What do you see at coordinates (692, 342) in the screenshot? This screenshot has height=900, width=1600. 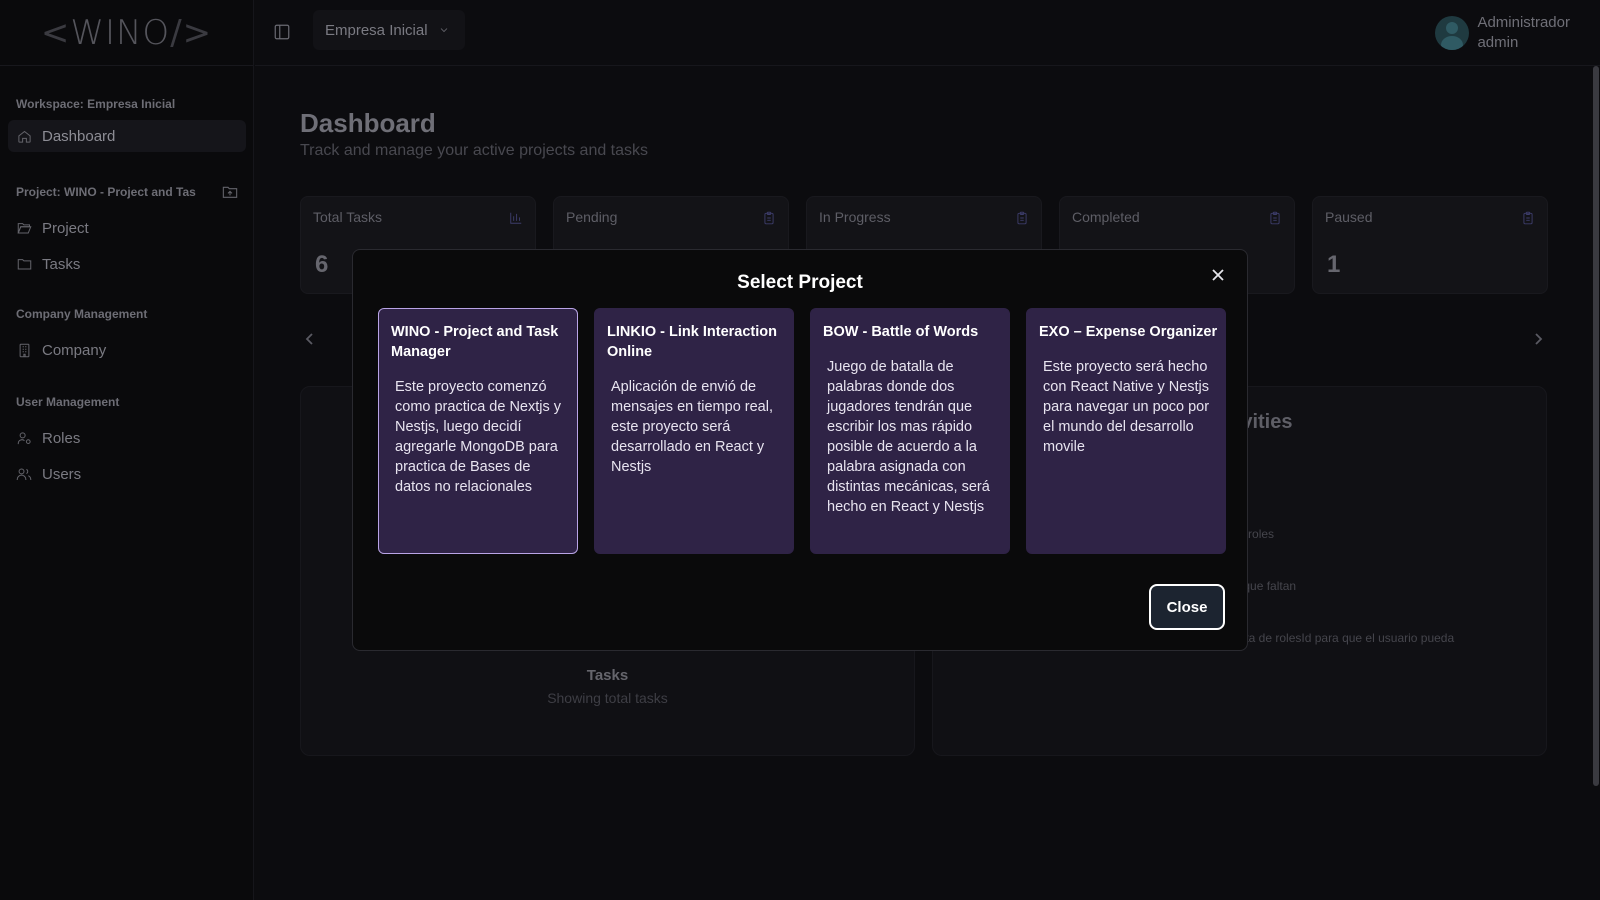 I see `project-name: LINKIO - Link Interaction Online` at bounding box center [692, 342].